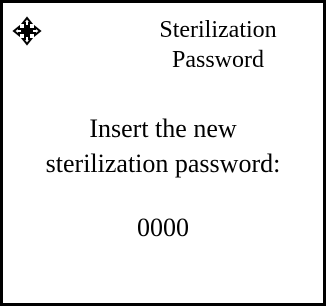 The height and width of the screenshot is (306, 326). Describe the element at coordinates (163, 228) in the screenshot. I see `password-value: 0000` at that location.